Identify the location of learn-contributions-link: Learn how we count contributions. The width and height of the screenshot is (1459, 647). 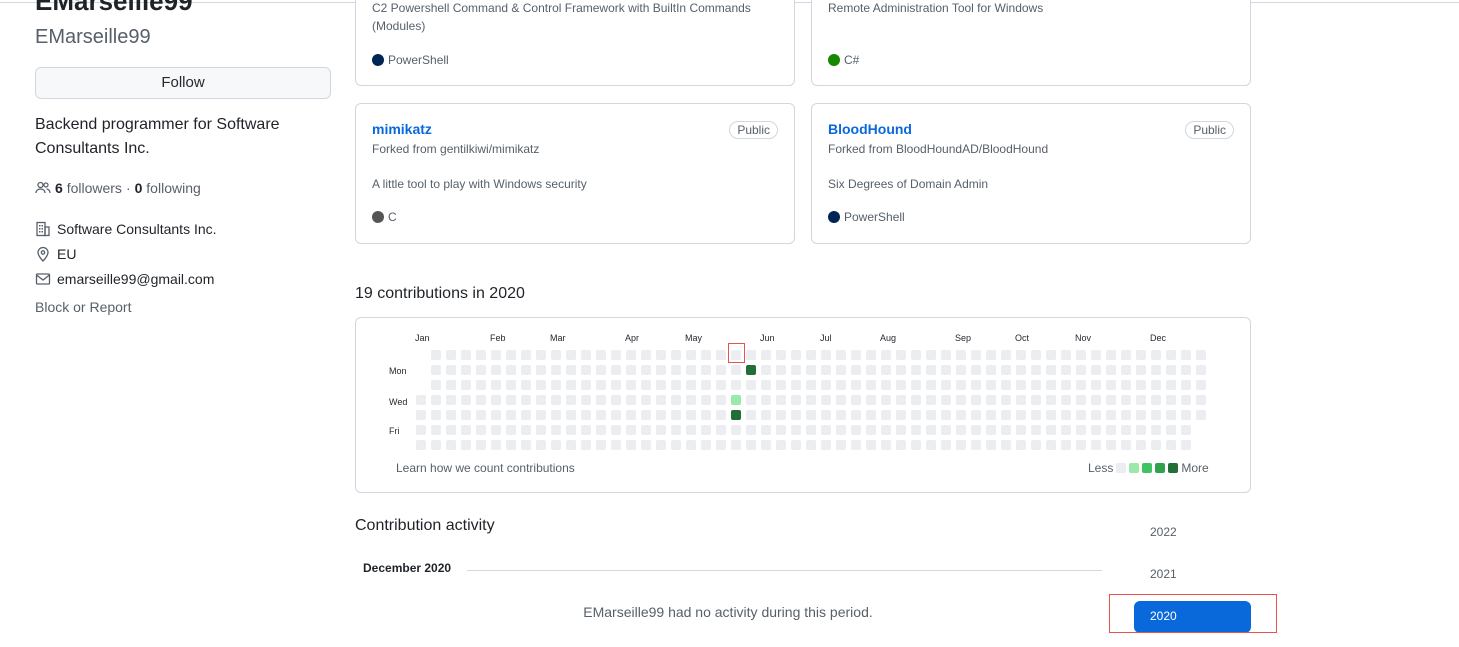
(485, 468).